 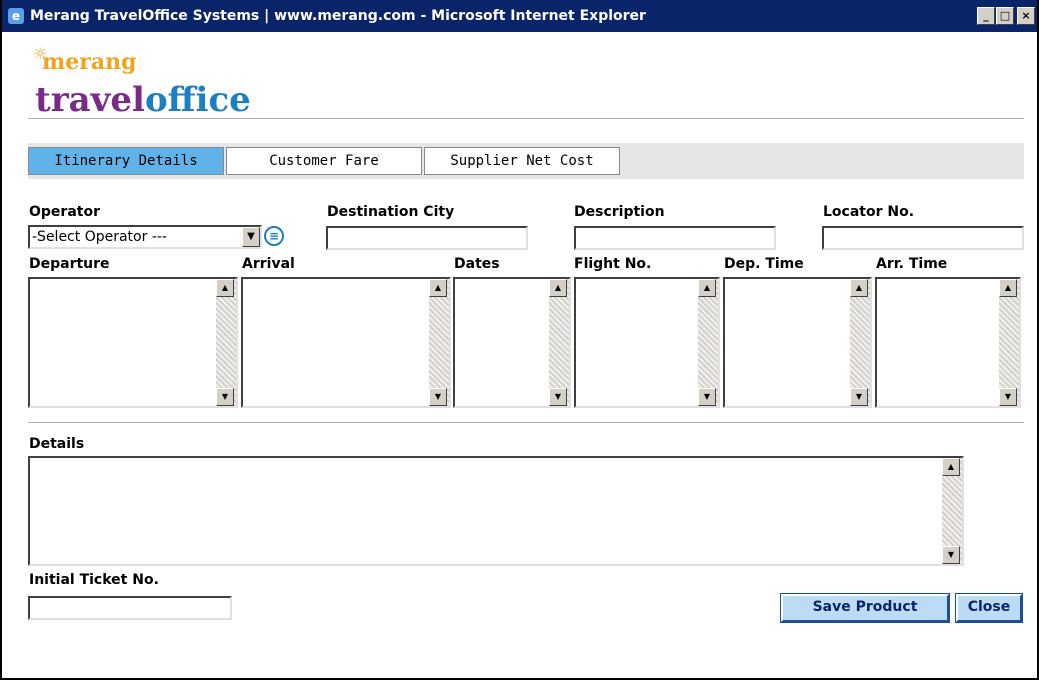 I want to click on close-button: Close, so click(x=989, y=608).